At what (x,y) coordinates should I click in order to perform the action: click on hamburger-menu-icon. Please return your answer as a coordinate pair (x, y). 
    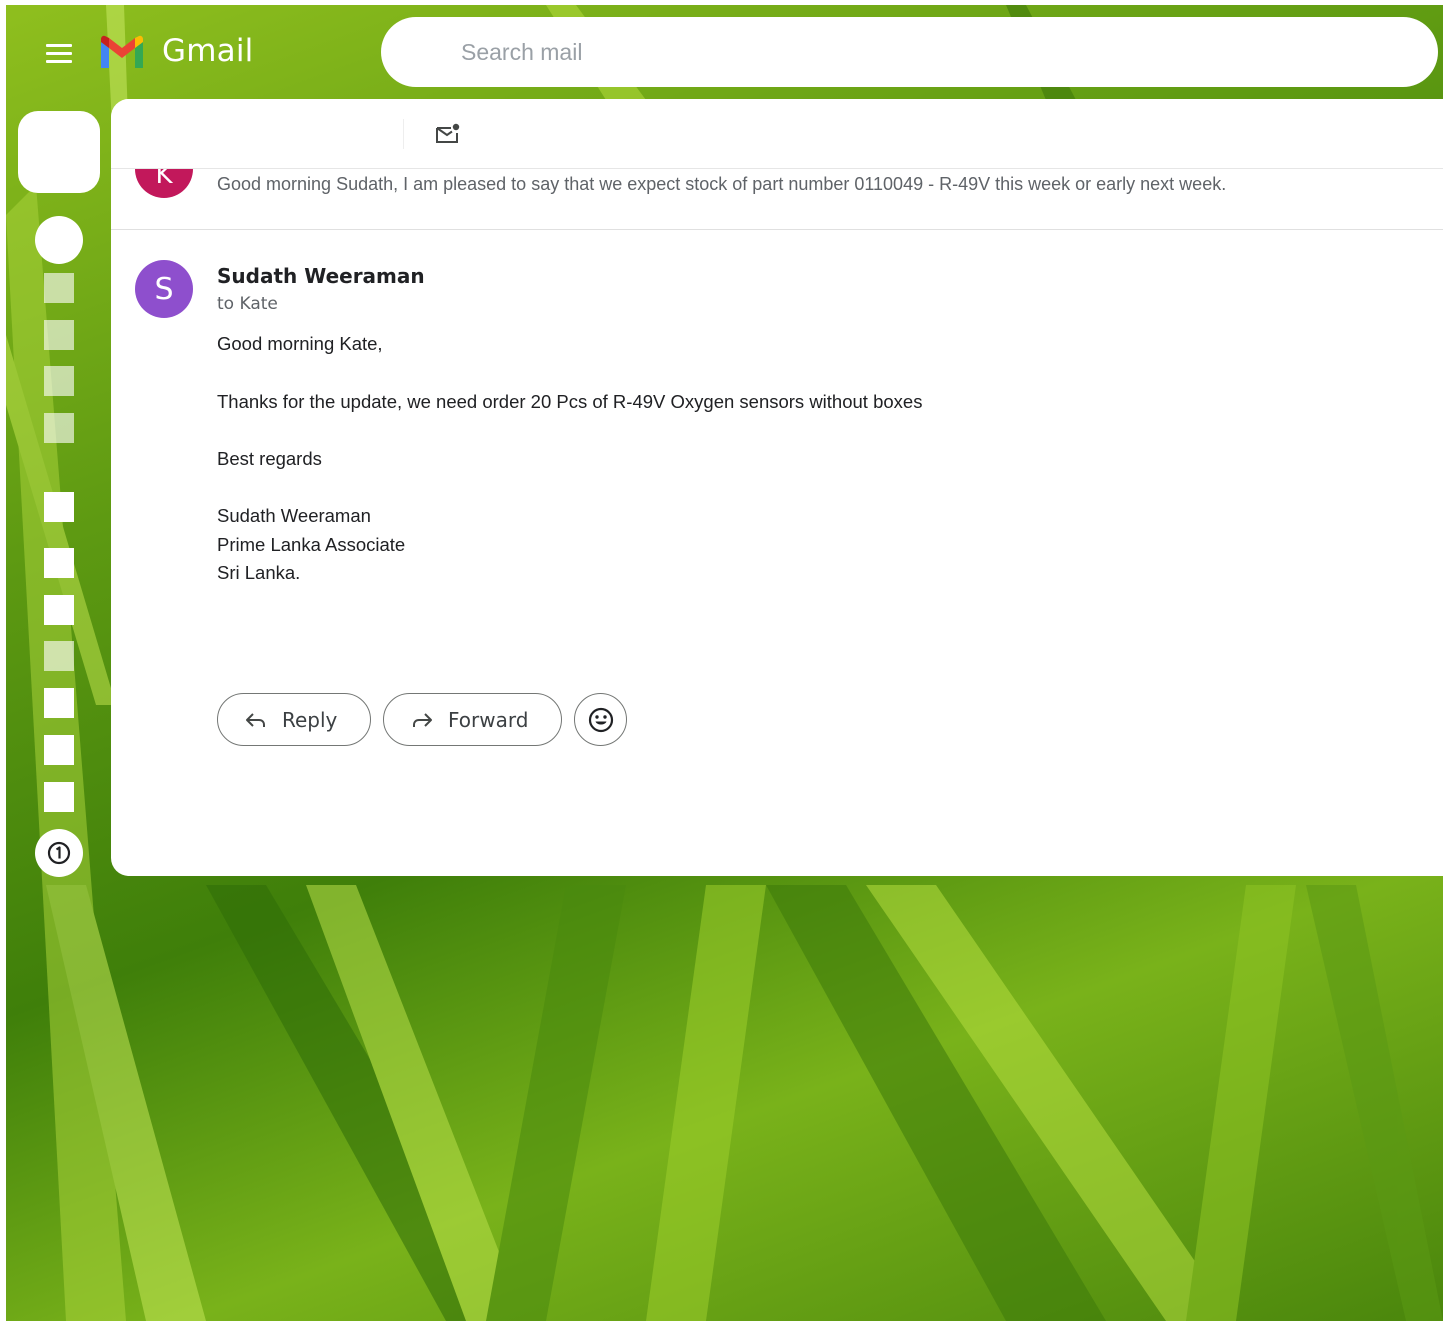
    Looking at the image, I should click on (59, 45).